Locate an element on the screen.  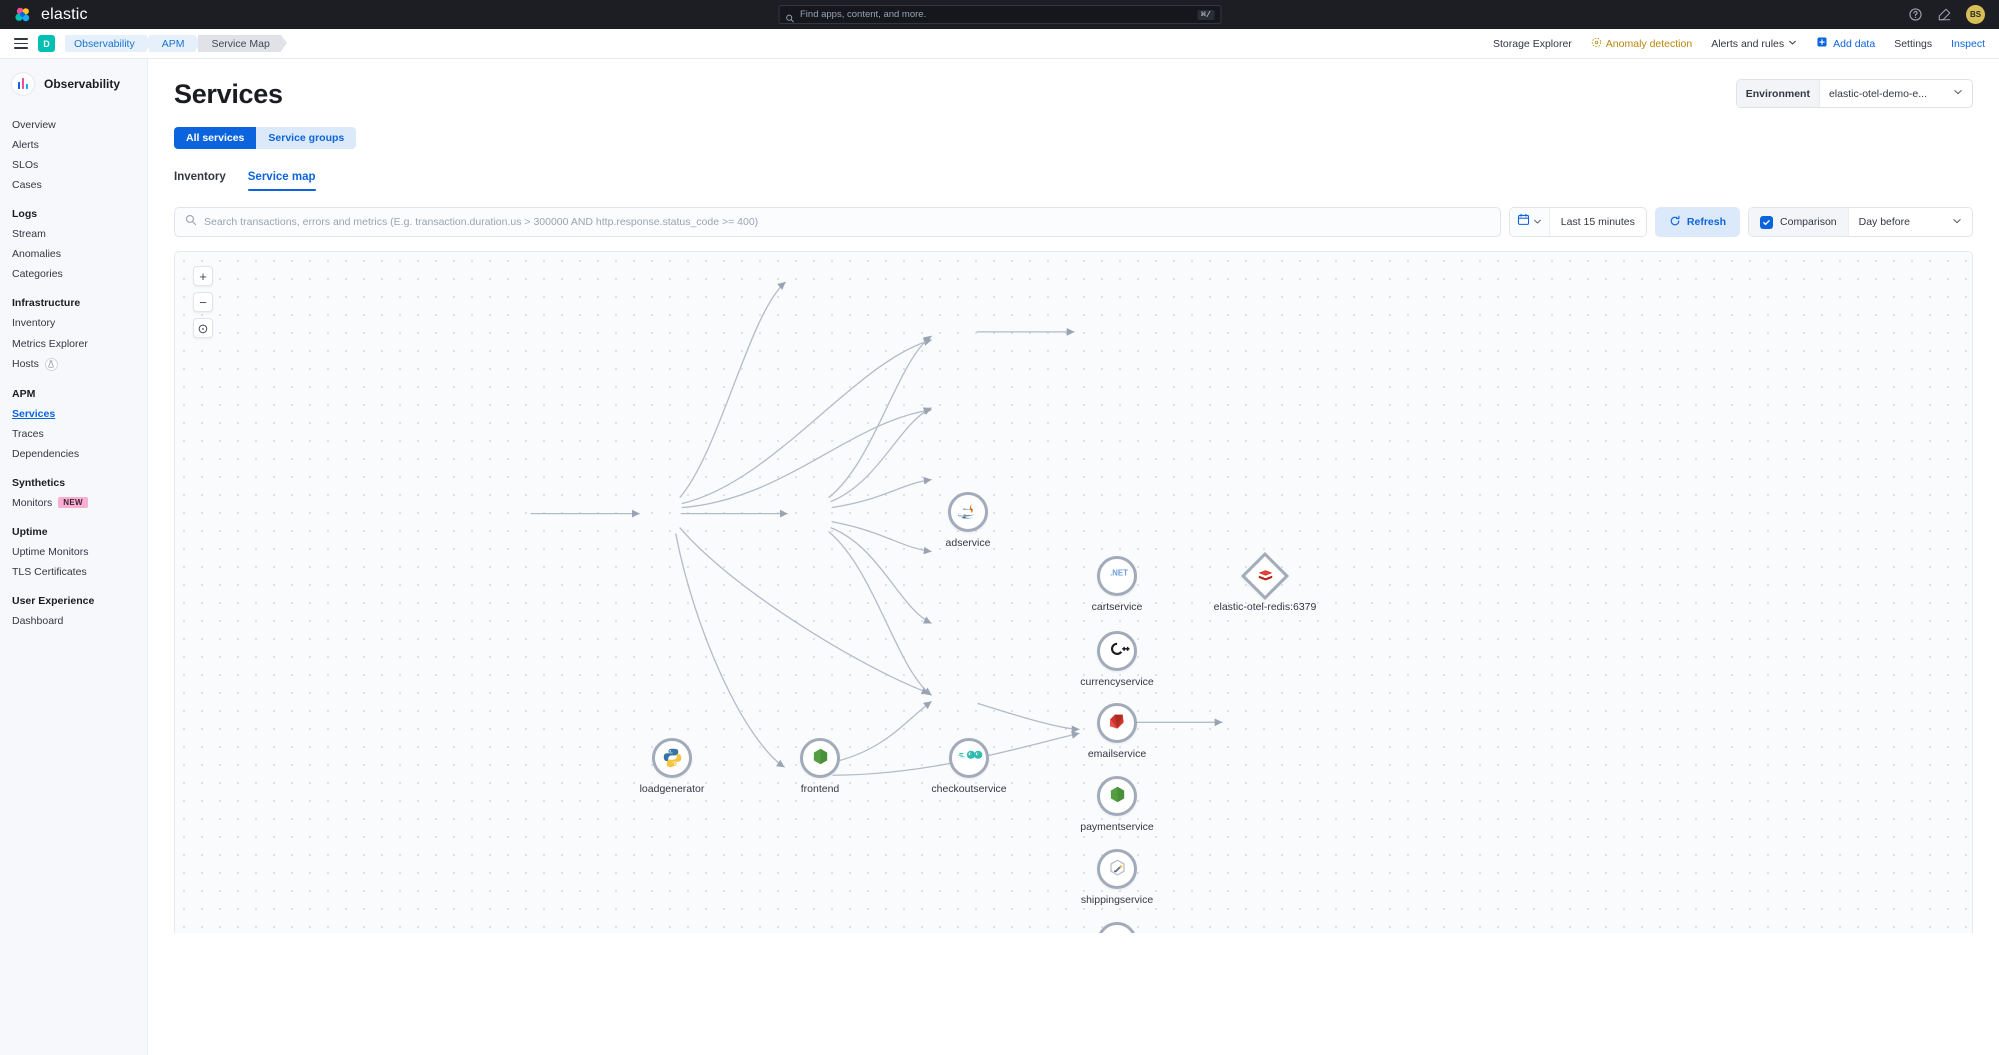
tab-inventory: Inventory is located at coordinates (200, 181).